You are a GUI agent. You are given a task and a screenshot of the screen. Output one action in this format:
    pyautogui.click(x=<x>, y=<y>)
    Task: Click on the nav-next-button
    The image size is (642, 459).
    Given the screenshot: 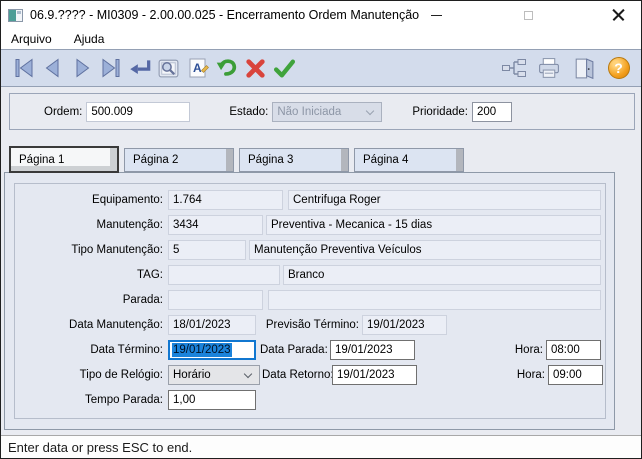 What is the action you would take?
    pyautogui.click(x=81, y=68)
    